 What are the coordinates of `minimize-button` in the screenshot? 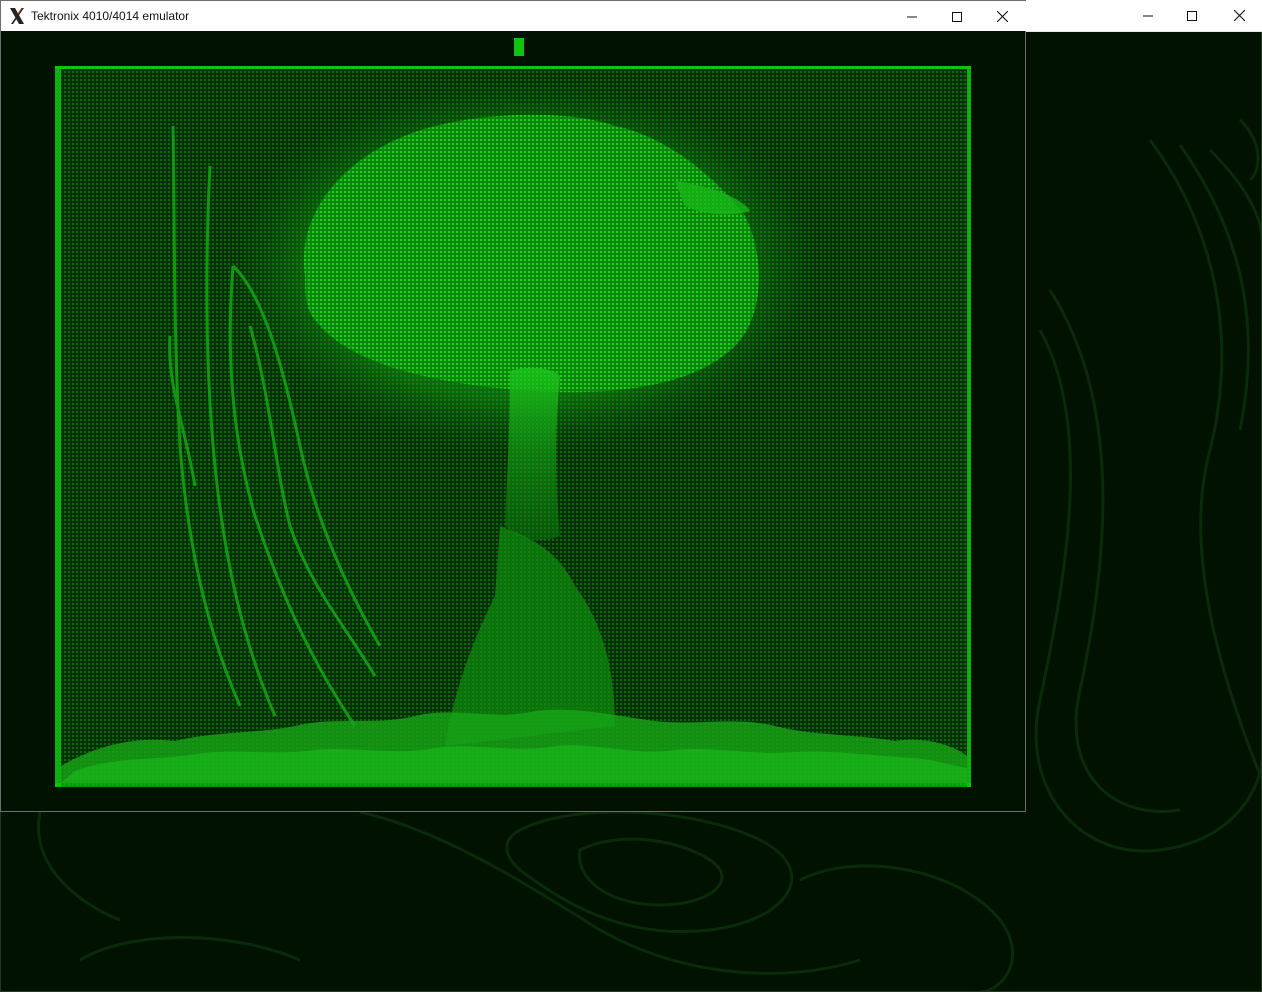 It's located at (912, 16).